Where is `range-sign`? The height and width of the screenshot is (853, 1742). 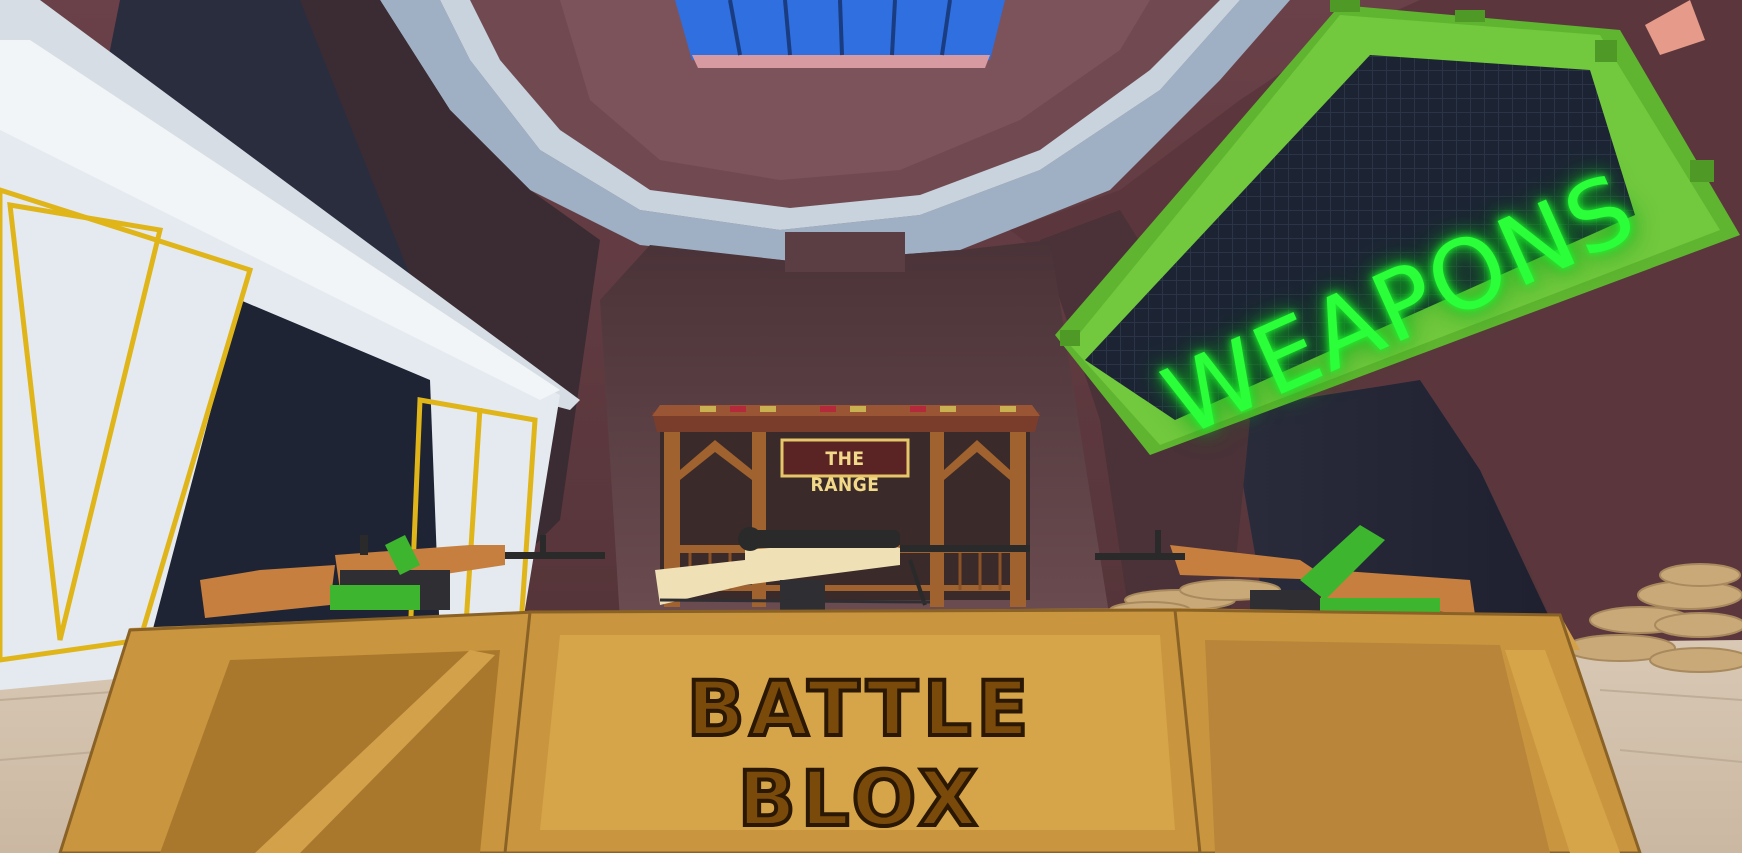 range-sign is located at coordinates (845, 458).